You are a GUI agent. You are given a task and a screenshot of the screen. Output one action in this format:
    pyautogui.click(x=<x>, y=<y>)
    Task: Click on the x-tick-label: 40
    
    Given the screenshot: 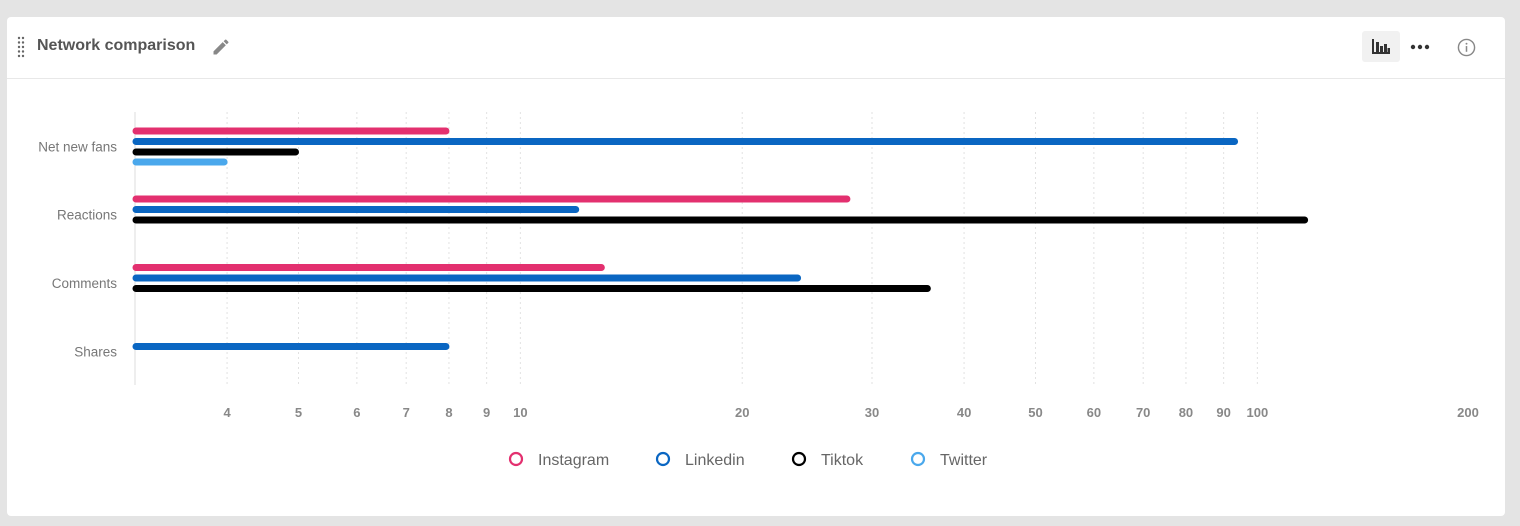 What is the action you would take?
    pyautogui.click(x=964, y=412)
    